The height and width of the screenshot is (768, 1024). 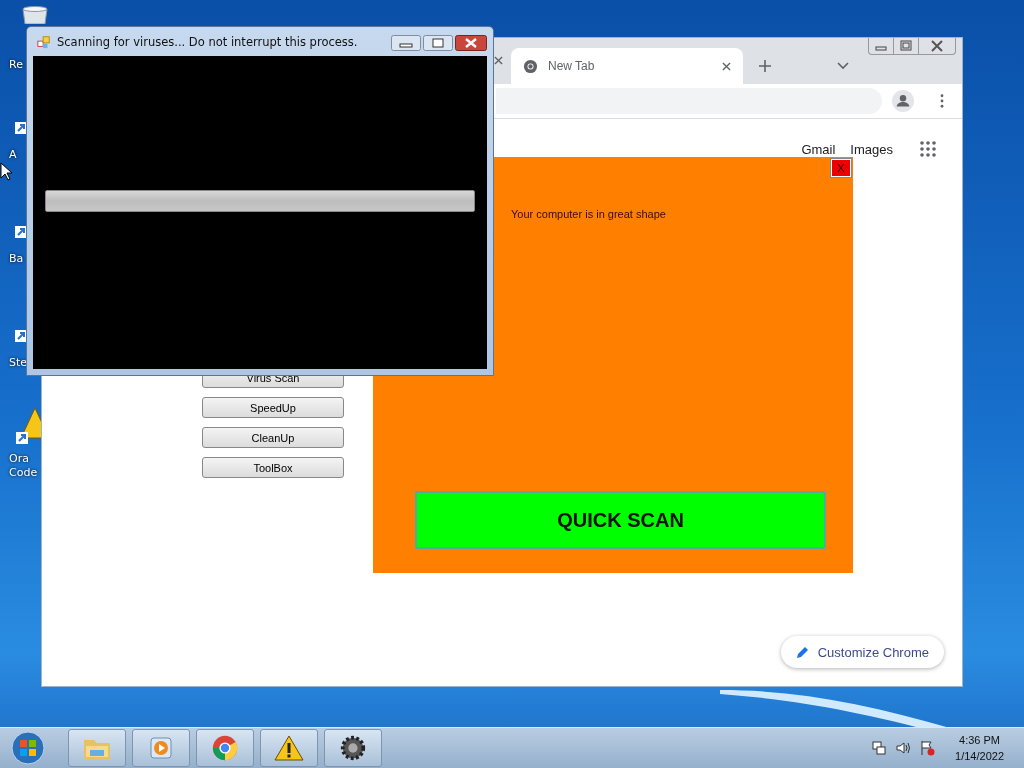 What do you see at coordinates (927, 748) in the screenshot?
I see `flag-icon` at bounding box center [927, 748].